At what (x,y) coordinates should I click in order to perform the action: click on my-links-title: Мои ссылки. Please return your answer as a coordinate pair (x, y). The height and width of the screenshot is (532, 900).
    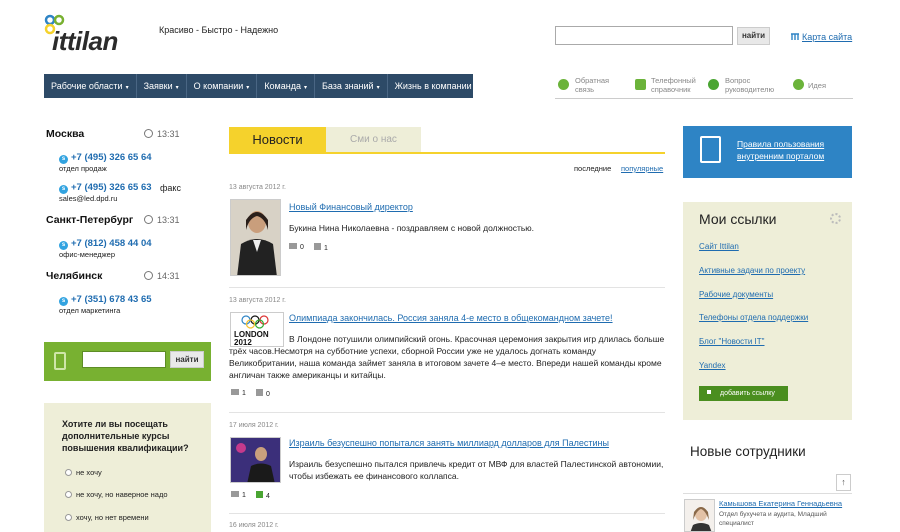
    Looking at the image, I should click on (738, 219).